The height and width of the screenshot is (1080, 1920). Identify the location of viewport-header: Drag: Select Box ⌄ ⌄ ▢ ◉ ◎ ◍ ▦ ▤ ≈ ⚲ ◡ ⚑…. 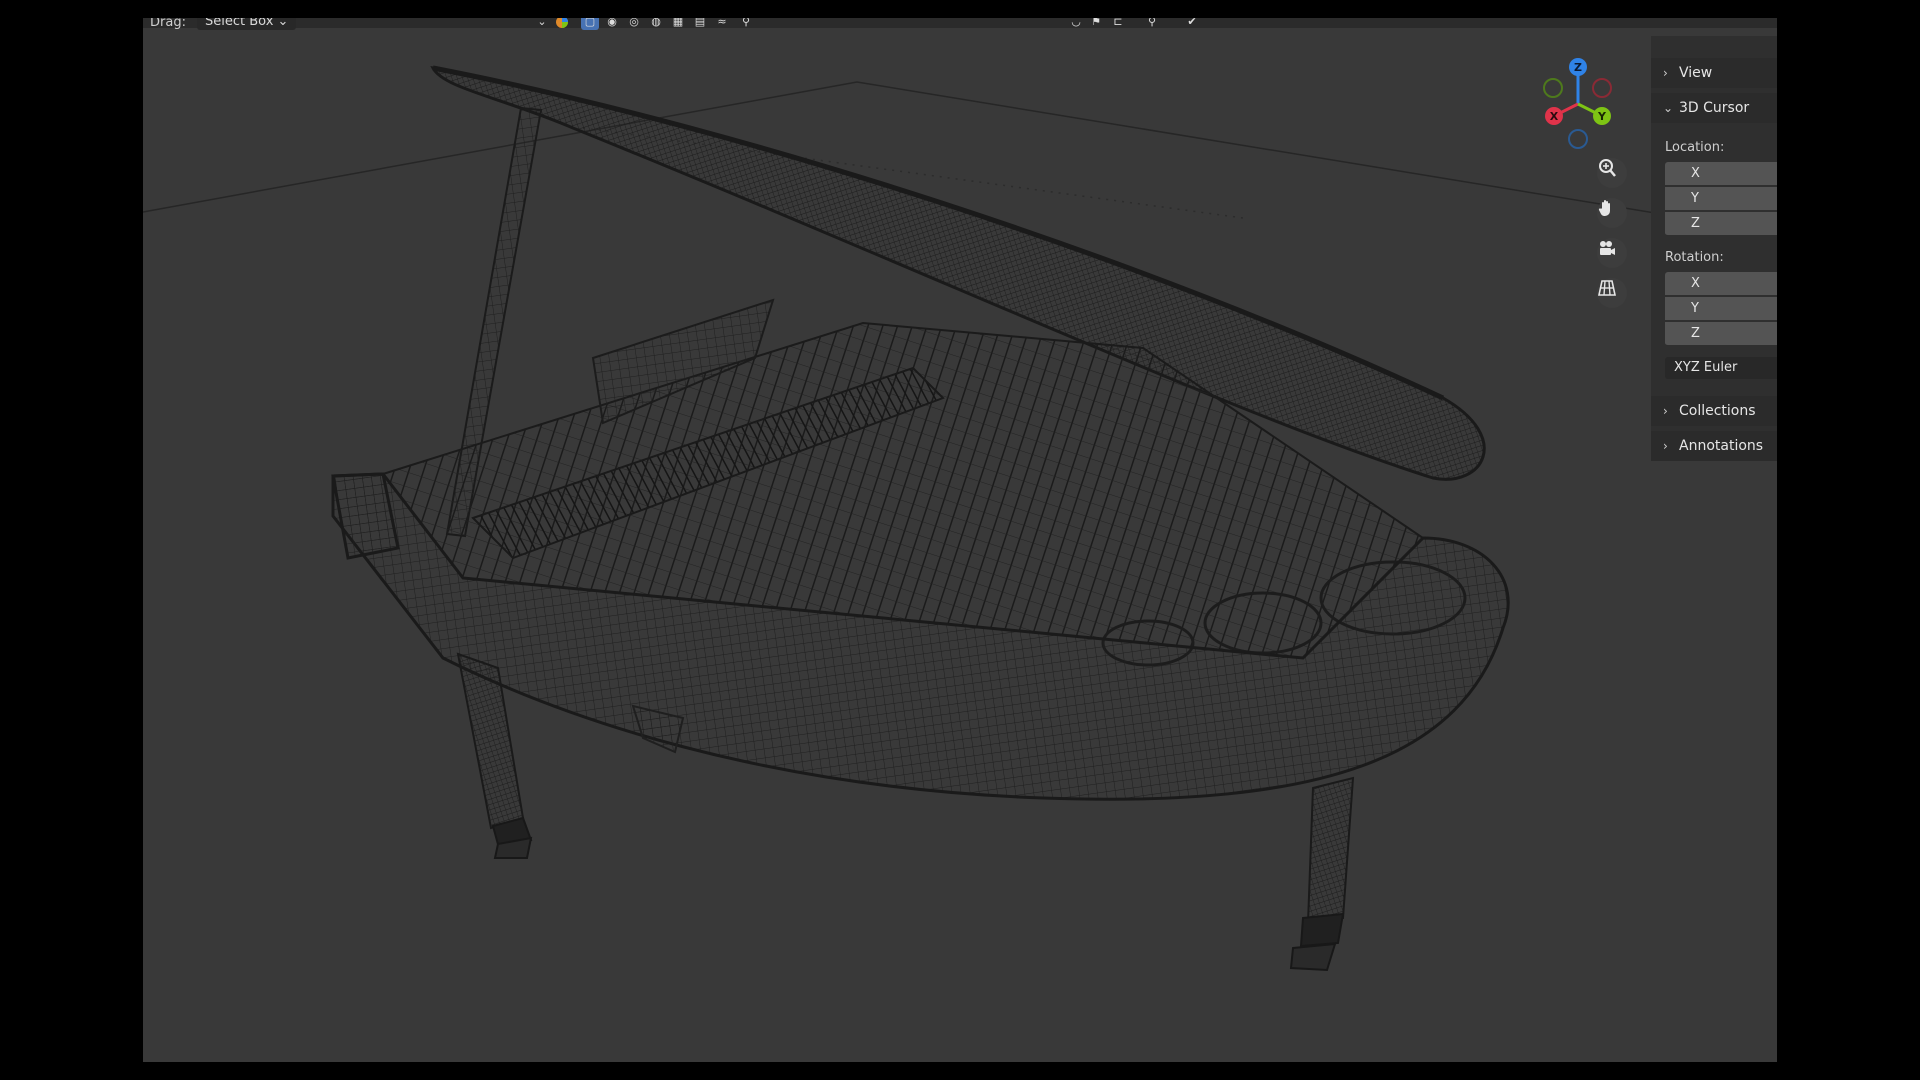
(960, 24).